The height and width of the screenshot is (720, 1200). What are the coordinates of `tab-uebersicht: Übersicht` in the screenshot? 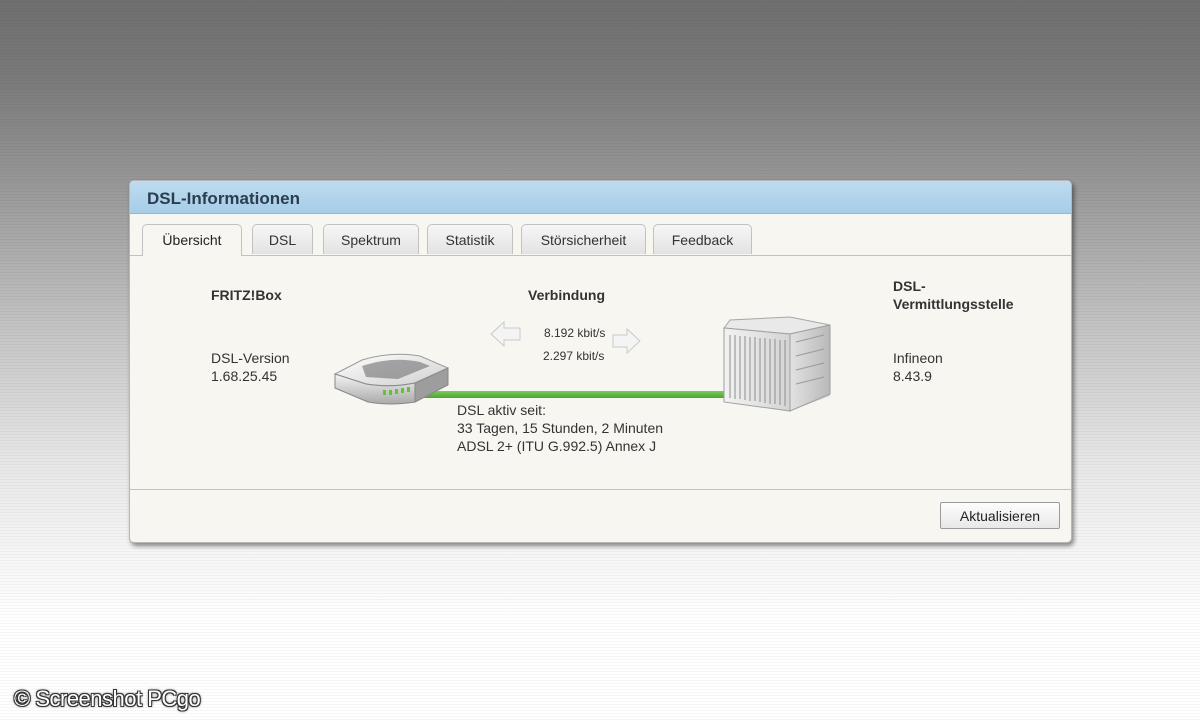 It's located at (192, 240).